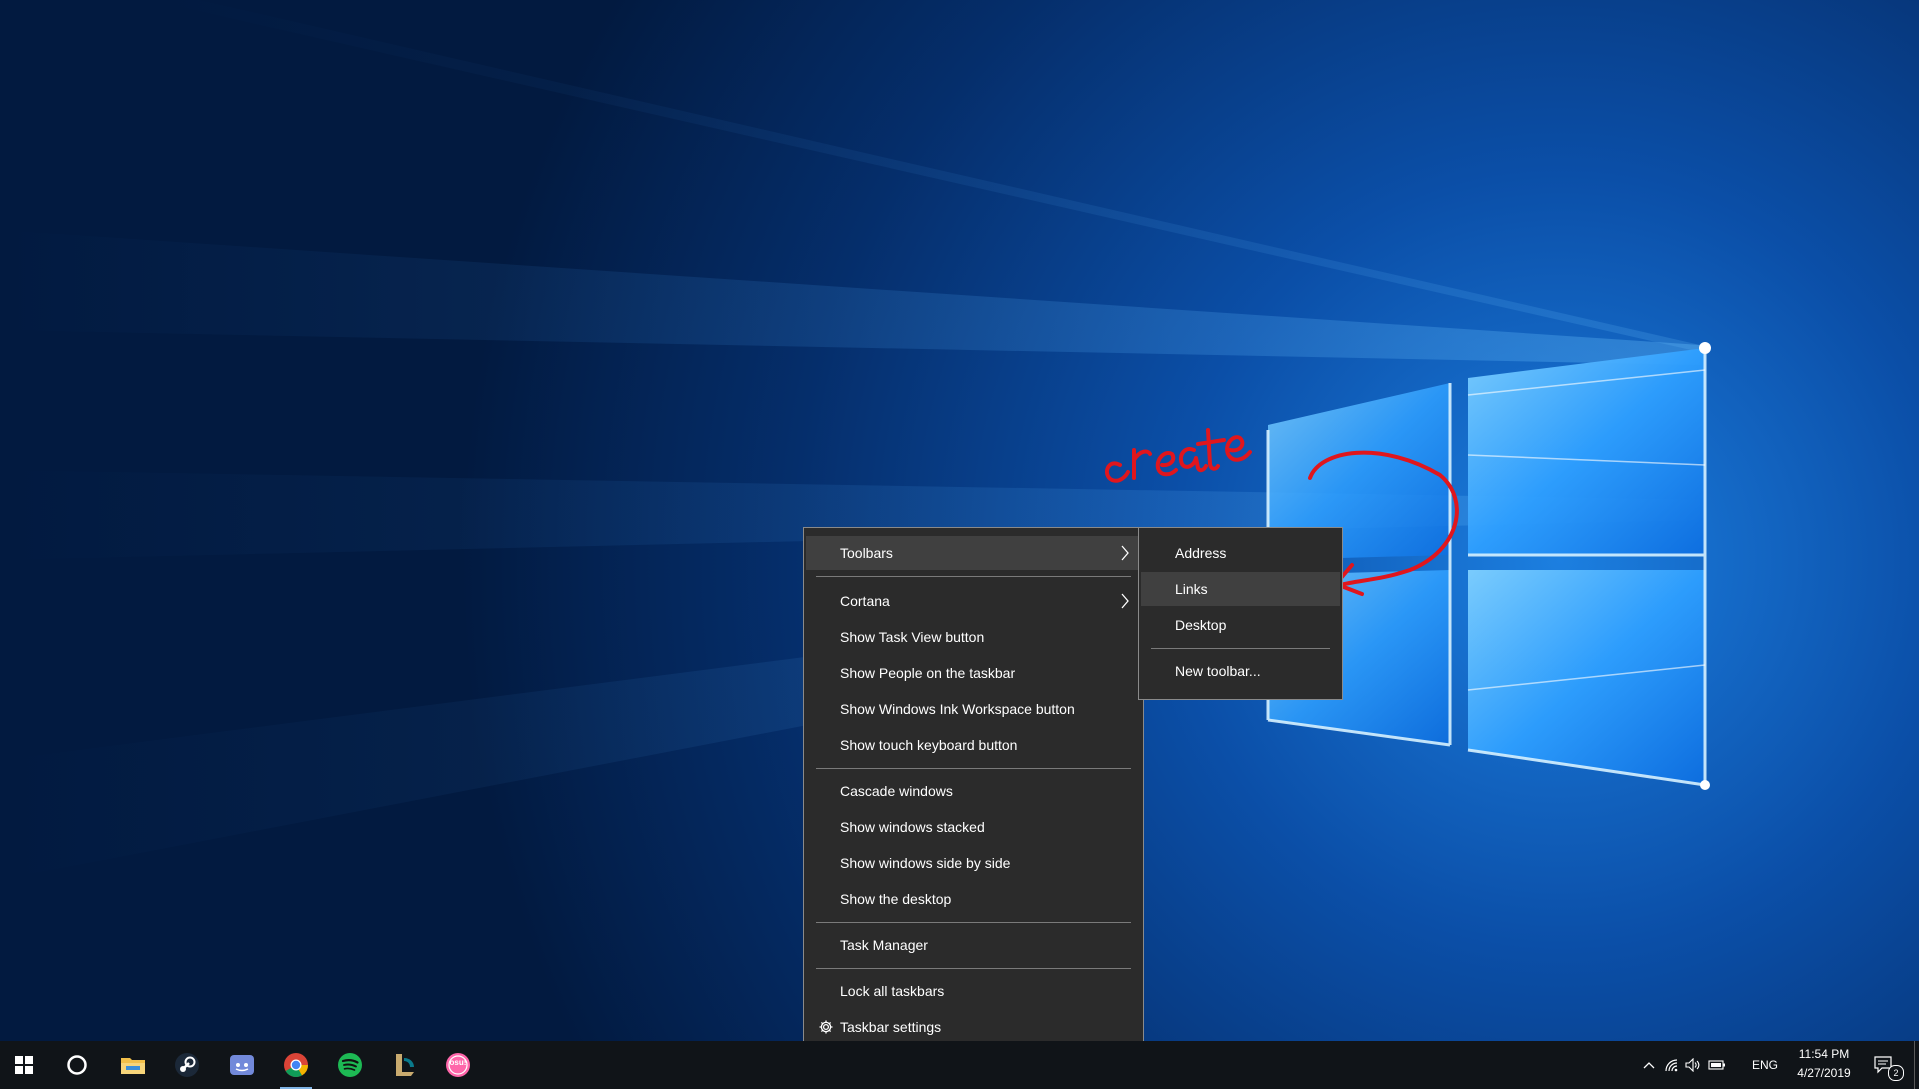 This screenshot has height=1089, width=1919. What do you see at coordinates (1240, 589) in the screenshot?
I see `submenu-item-links: Links` at bounding box center [1240, 589].